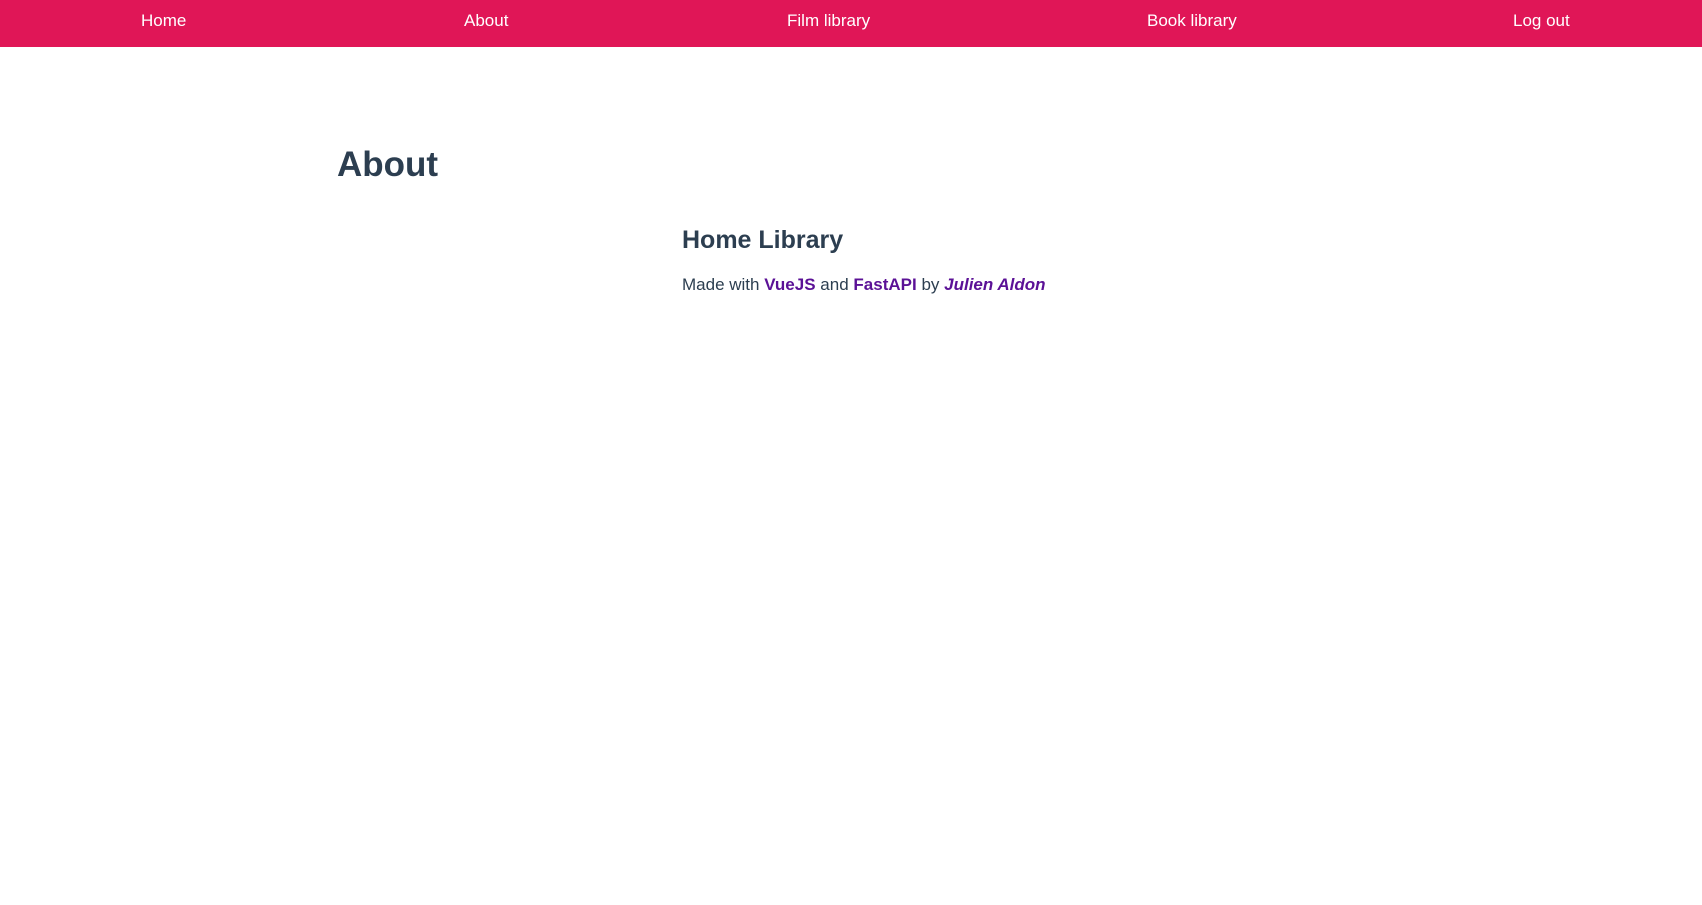  Describe the element at coordinates (994, 284) in the screenshot. I see `author-link: Julien Aldon` at that location.